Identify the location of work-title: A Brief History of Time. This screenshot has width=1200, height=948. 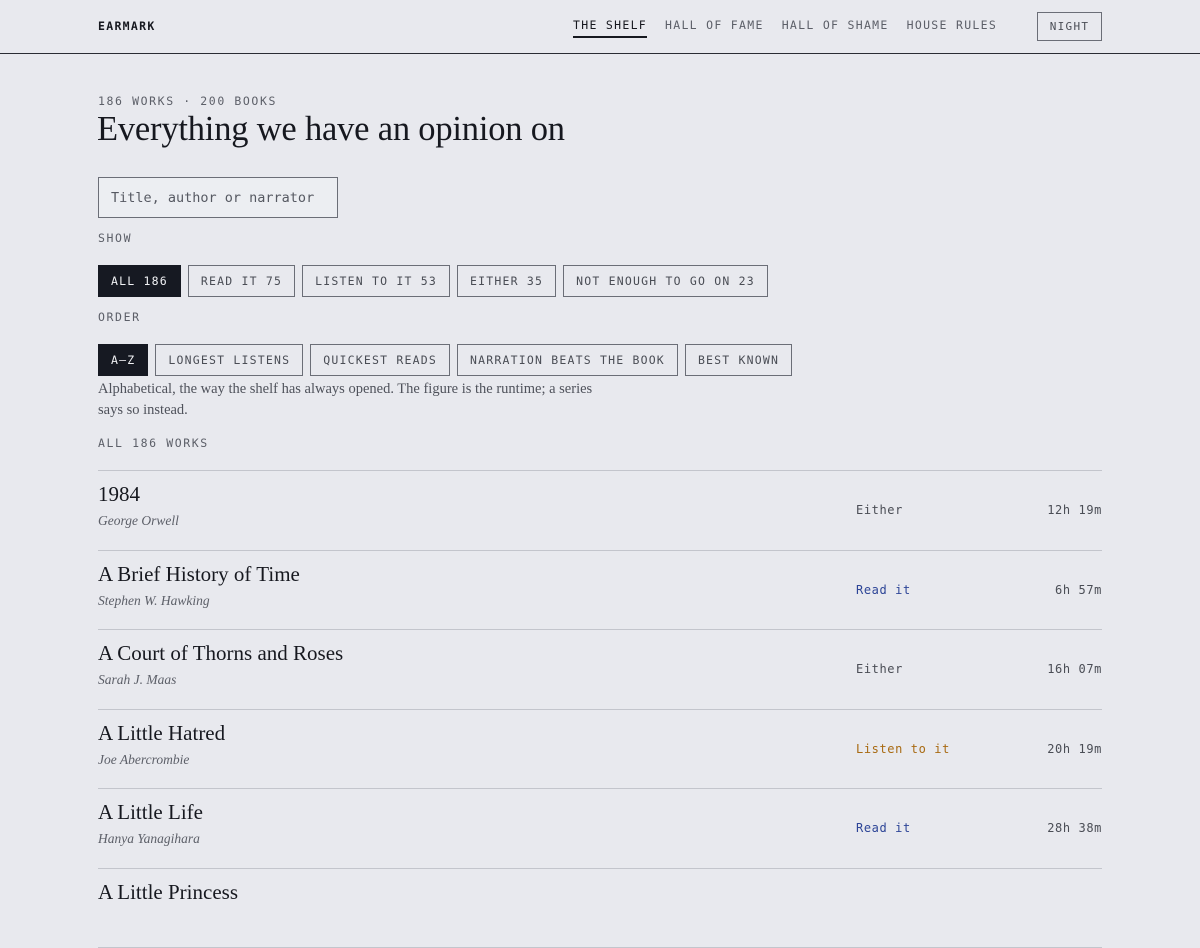
(199, 574).